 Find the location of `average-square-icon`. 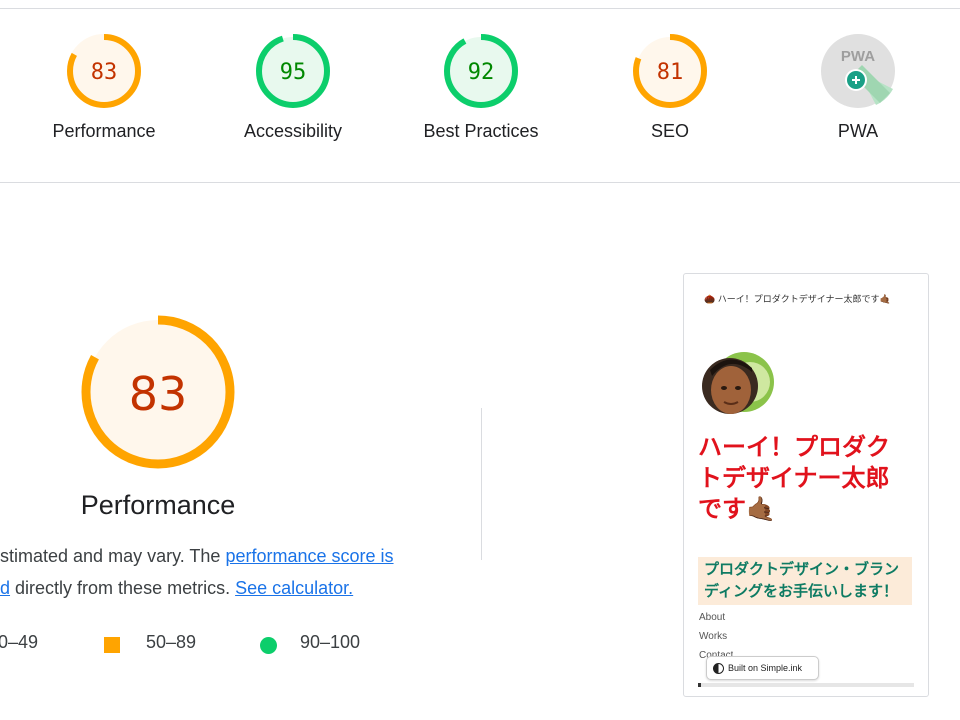

average-square-icon is located at coordinates (112, 645).